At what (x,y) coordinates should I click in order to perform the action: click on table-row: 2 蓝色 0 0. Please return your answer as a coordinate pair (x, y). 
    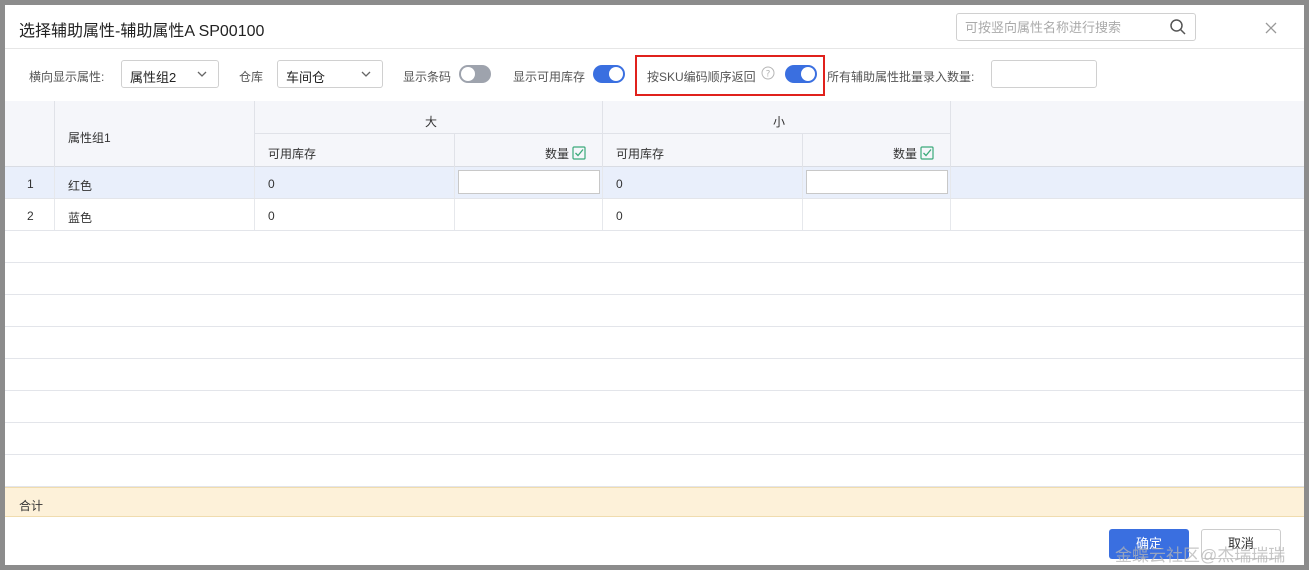
    Looking at the image, I should click on (654, 215).